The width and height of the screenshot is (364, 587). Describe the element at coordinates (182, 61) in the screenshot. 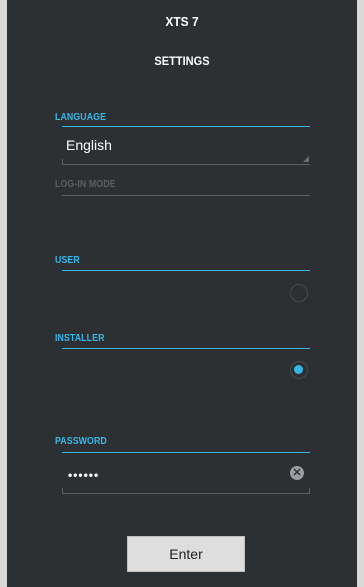

I see `page-title: SETTINGS` at that location.